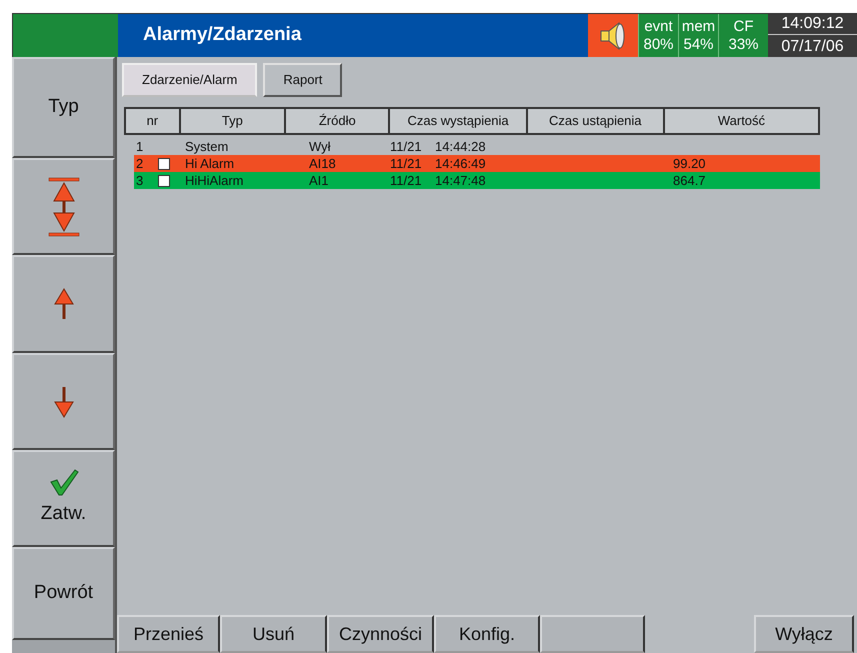 The height and width of the screenshot is (653, 857). Describe the element at coordinates (320, 146) in the screenshot. I see `alarm-source: Wył` at that location.